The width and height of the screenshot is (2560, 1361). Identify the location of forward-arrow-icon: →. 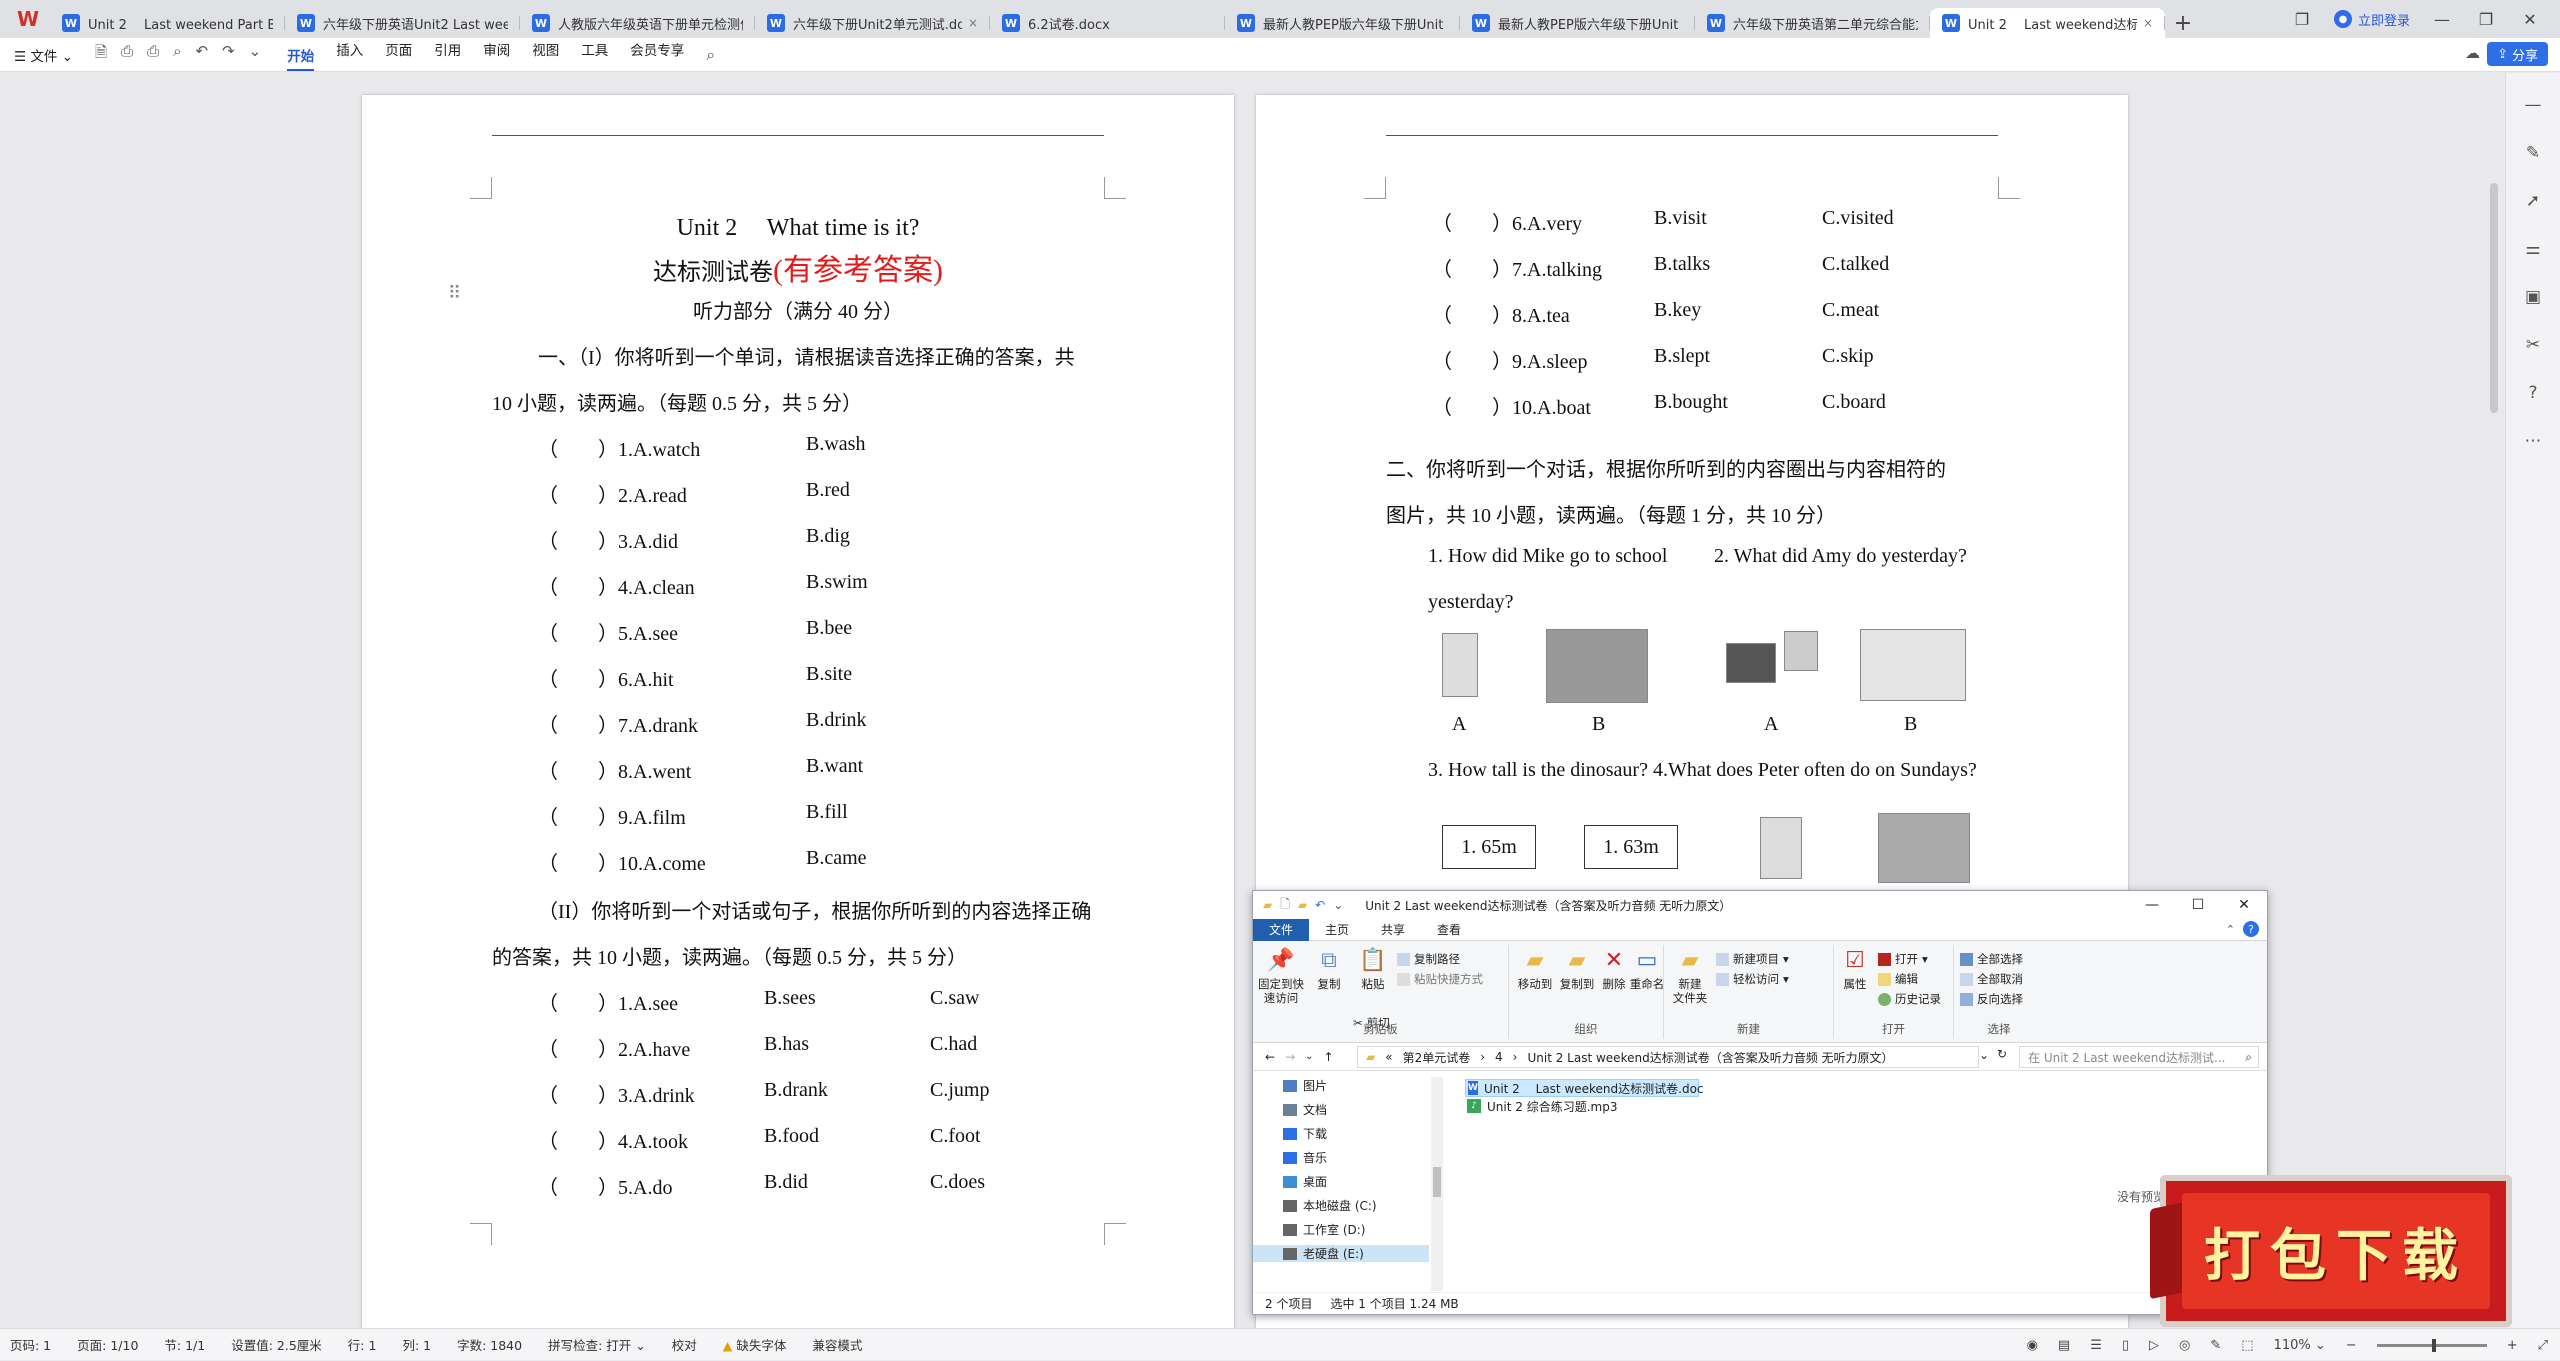
(1290, 1057).